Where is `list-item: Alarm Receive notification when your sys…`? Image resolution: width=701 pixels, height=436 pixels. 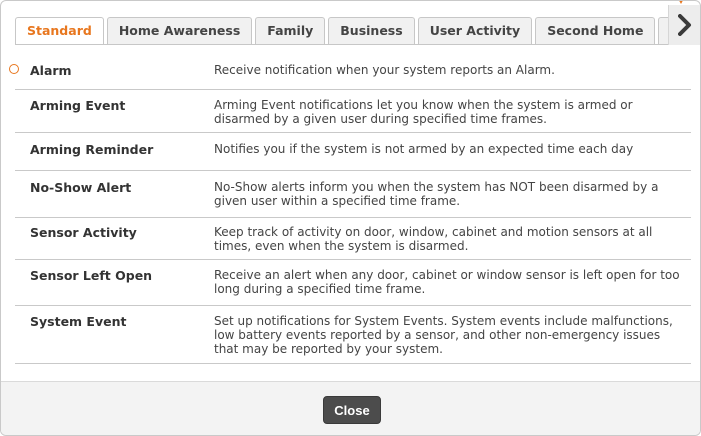 list-item: Alarm Receive notification when your sys… is located at coordinates (353, 69).